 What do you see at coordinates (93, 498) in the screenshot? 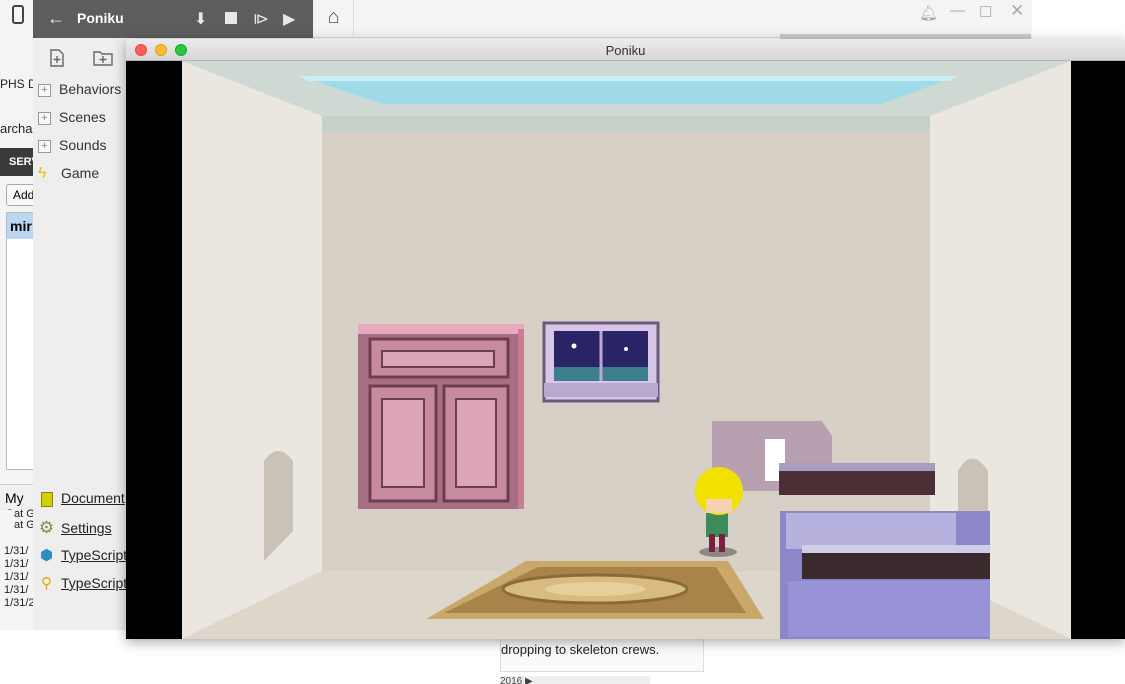
I see `link-label: Document` at bounding box center [93, 498].